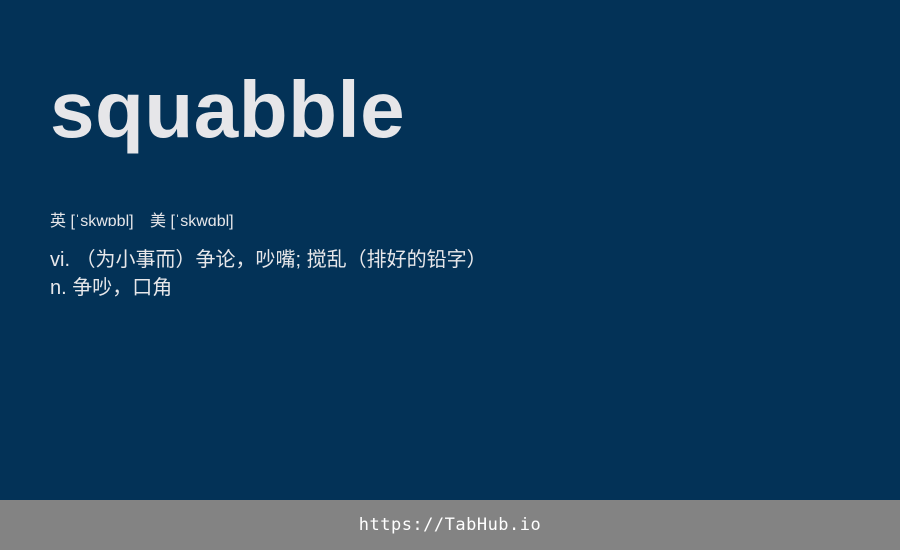 This screenshot has height=550, width=900. Describe the element at coordinates (192, 221) in the screenshot. I see `us-pronunciation: 美 [ˈskwɑbl]` at that location.